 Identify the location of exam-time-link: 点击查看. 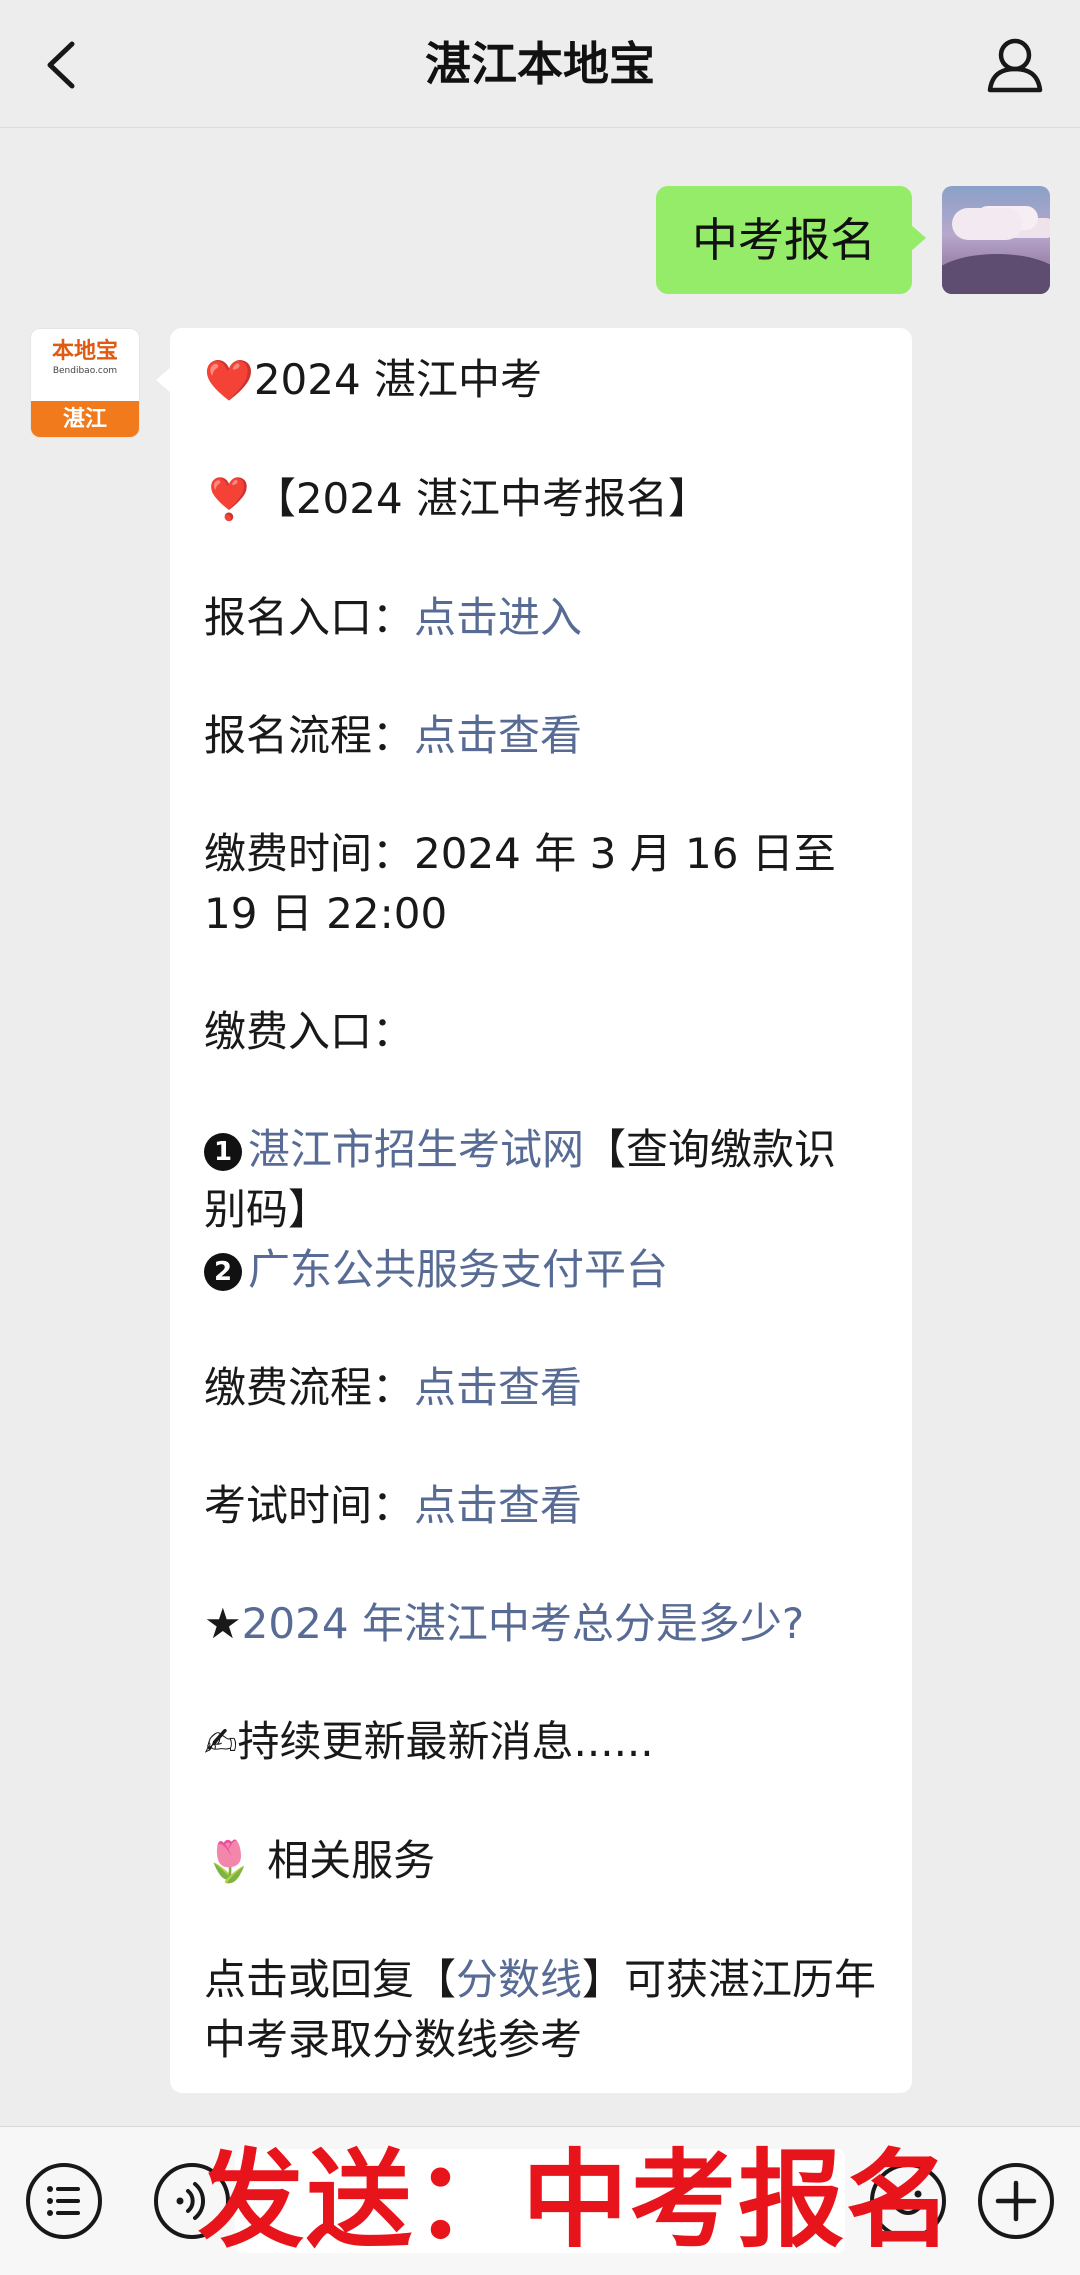
(498, 1505).